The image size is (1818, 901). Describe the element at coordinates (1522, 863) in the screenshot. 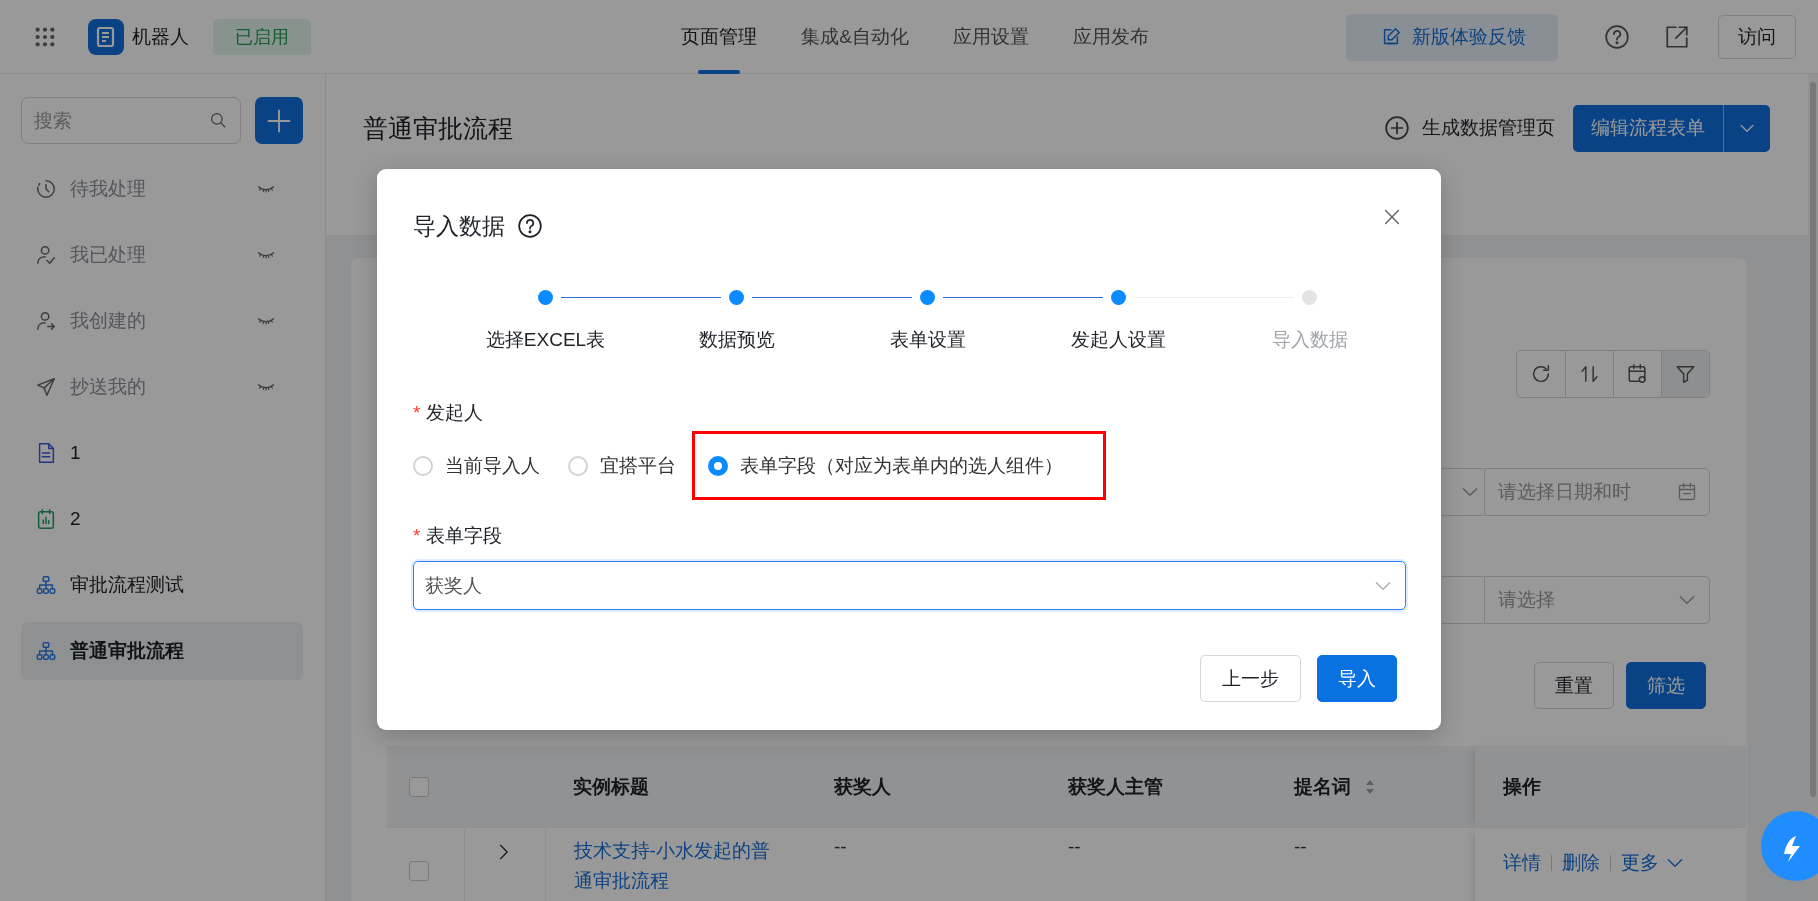

I see `action-link: 详情` at that location.